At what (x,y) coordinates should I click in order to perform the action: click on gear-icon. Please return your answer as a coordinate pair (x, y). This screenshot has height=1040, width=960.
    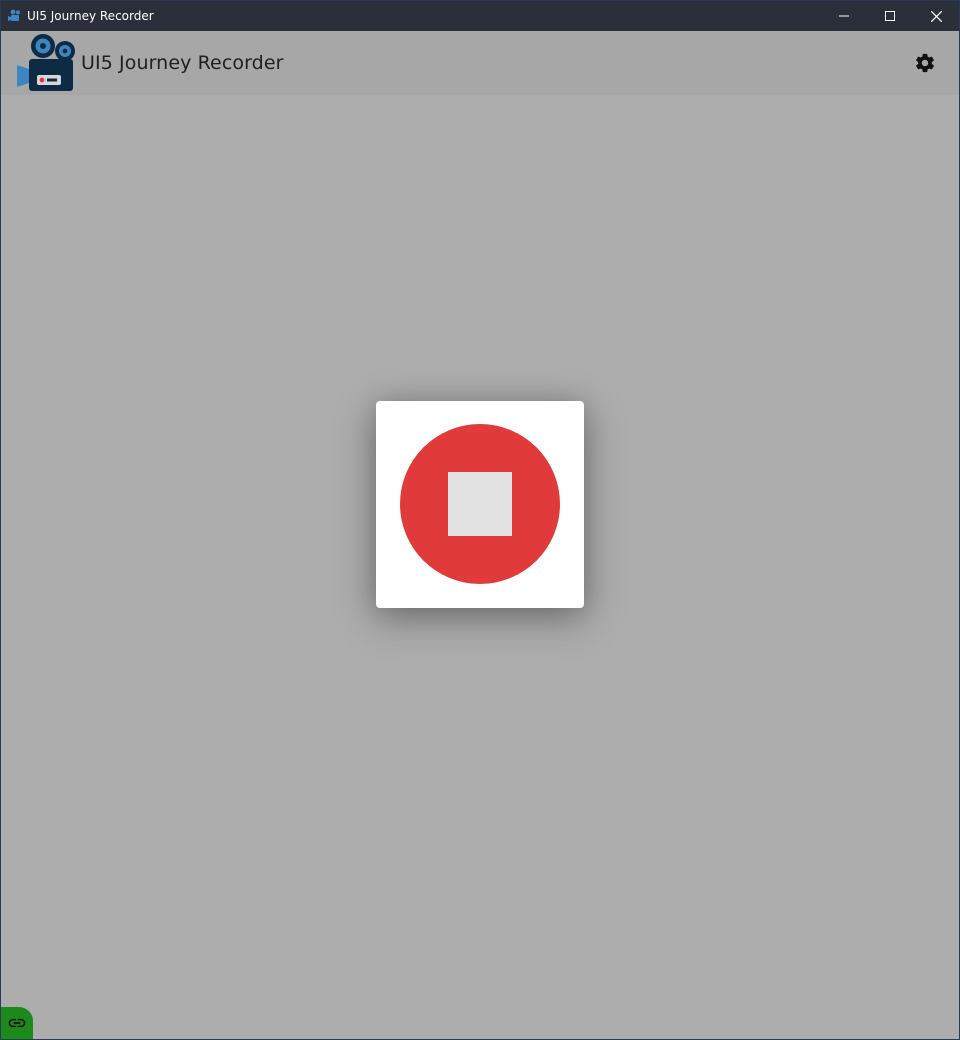
    Looking at the image, I should click on (925, 63).